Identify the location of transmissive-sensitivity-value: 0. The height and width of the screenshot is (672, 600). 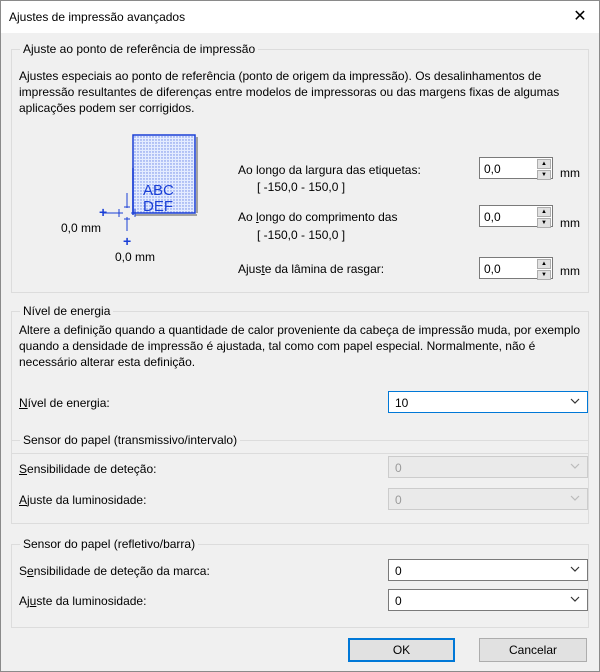
(398, 468).